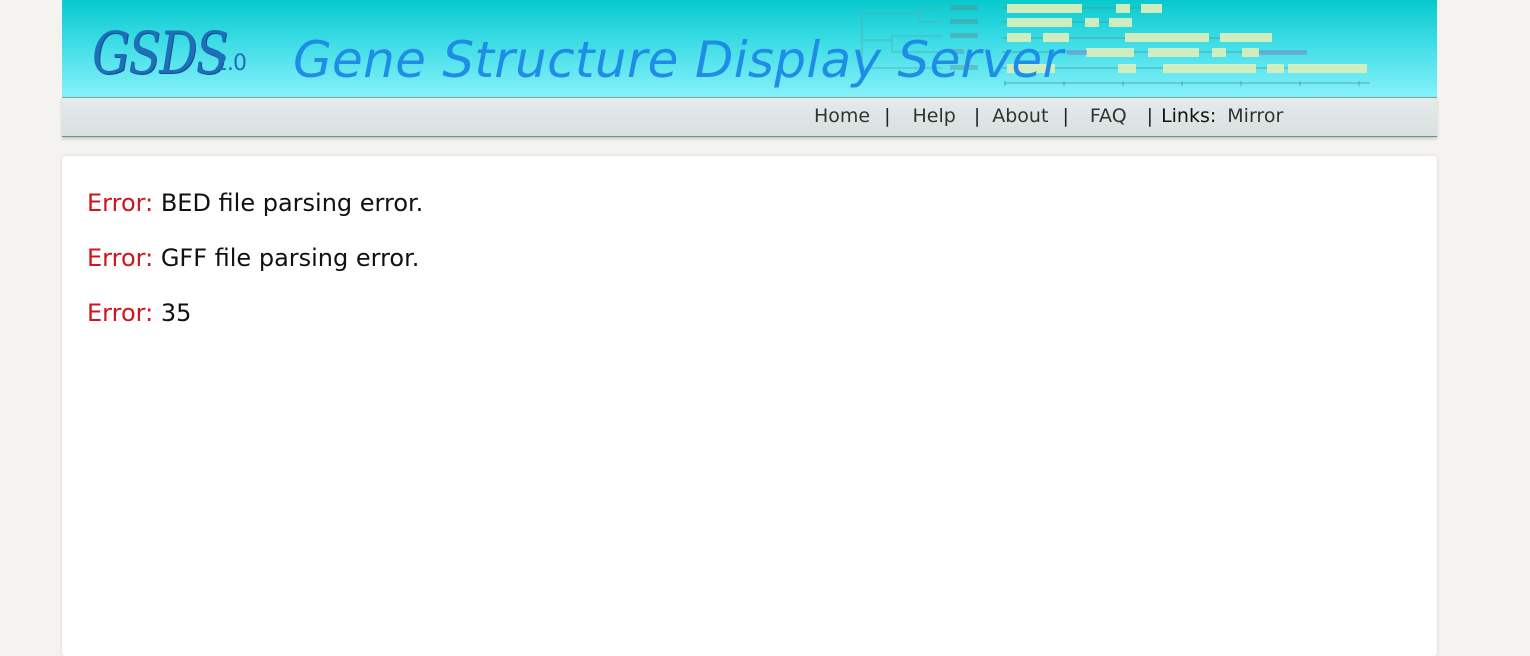  What do you see at coordinates (1108, 116) in the screenshot?
I see `nav-faq-link: FAQ` at bounding box center [1108, 116].